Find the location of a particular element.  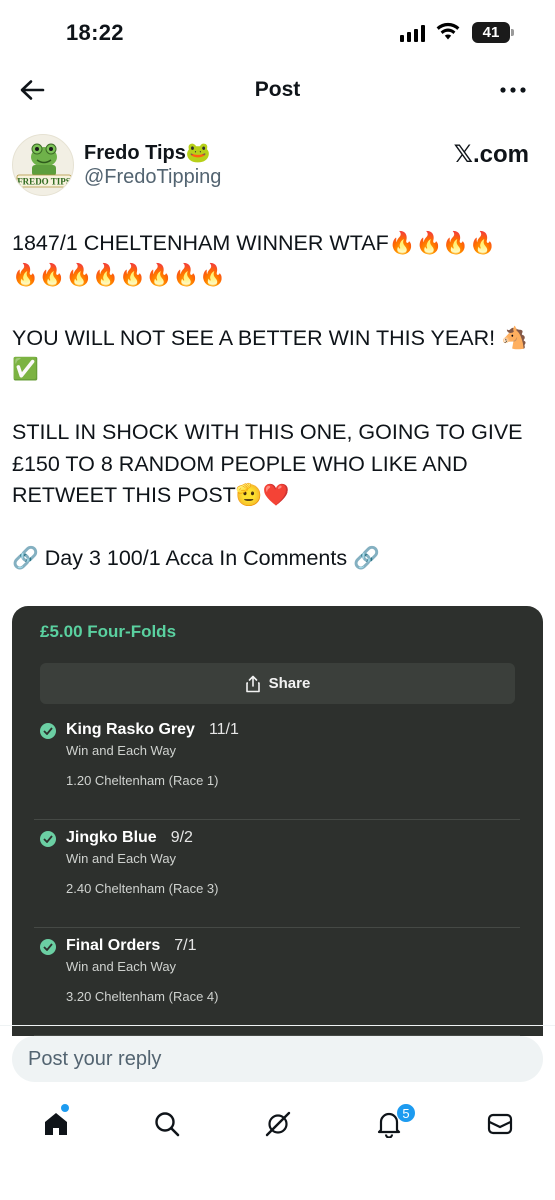

more-options-button is located at coordinates (513, 90).